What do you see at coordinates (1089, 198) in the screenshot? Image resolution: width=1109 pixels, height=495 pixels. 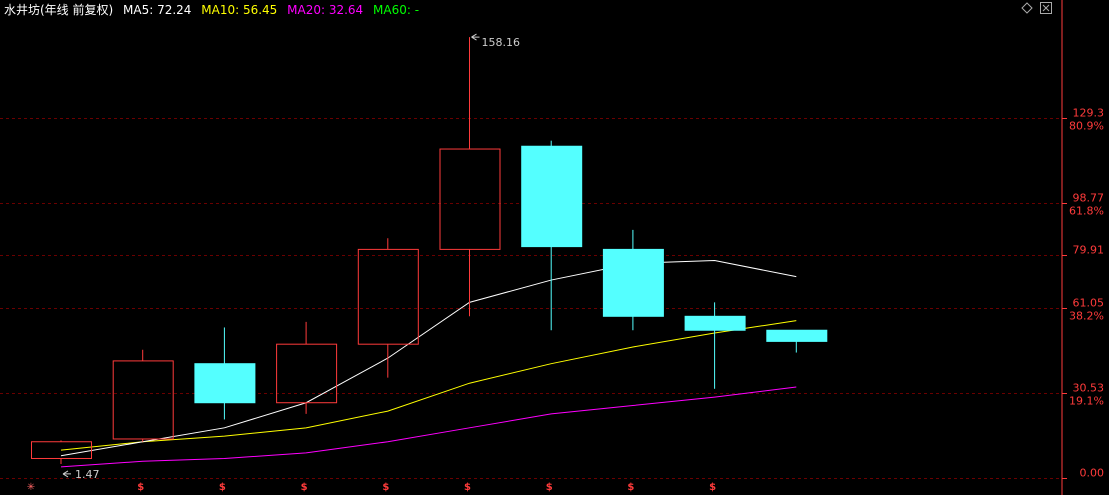 I see `tick-label: 98.77` at bounding box center [1089, 198].